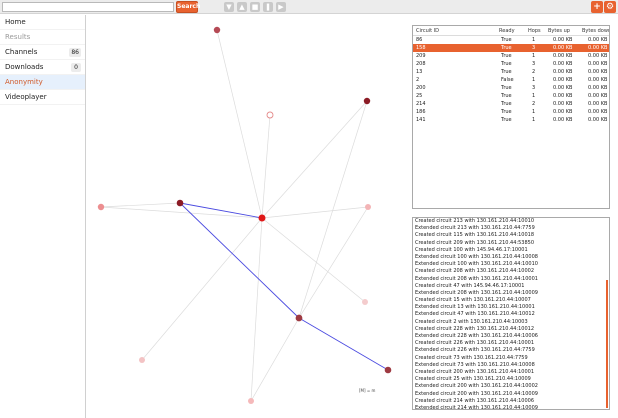 The height and width of the screenshot is (418, 618). Describe the element at coordinates (42, 67) in the screenshot. I see `sidebar-item-downloads: Downloads 0` at that location.